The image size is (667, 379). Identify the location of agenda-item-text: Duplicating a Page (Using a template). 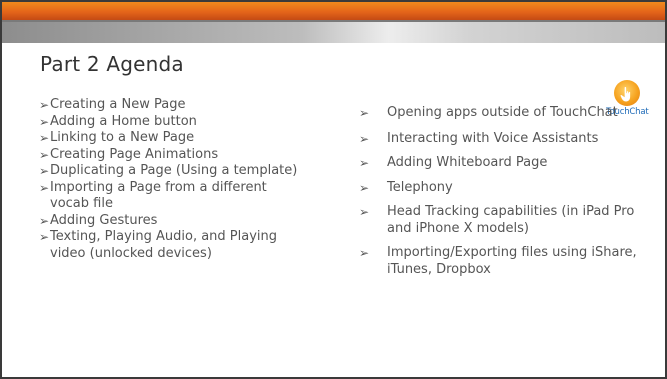
(174, 170).